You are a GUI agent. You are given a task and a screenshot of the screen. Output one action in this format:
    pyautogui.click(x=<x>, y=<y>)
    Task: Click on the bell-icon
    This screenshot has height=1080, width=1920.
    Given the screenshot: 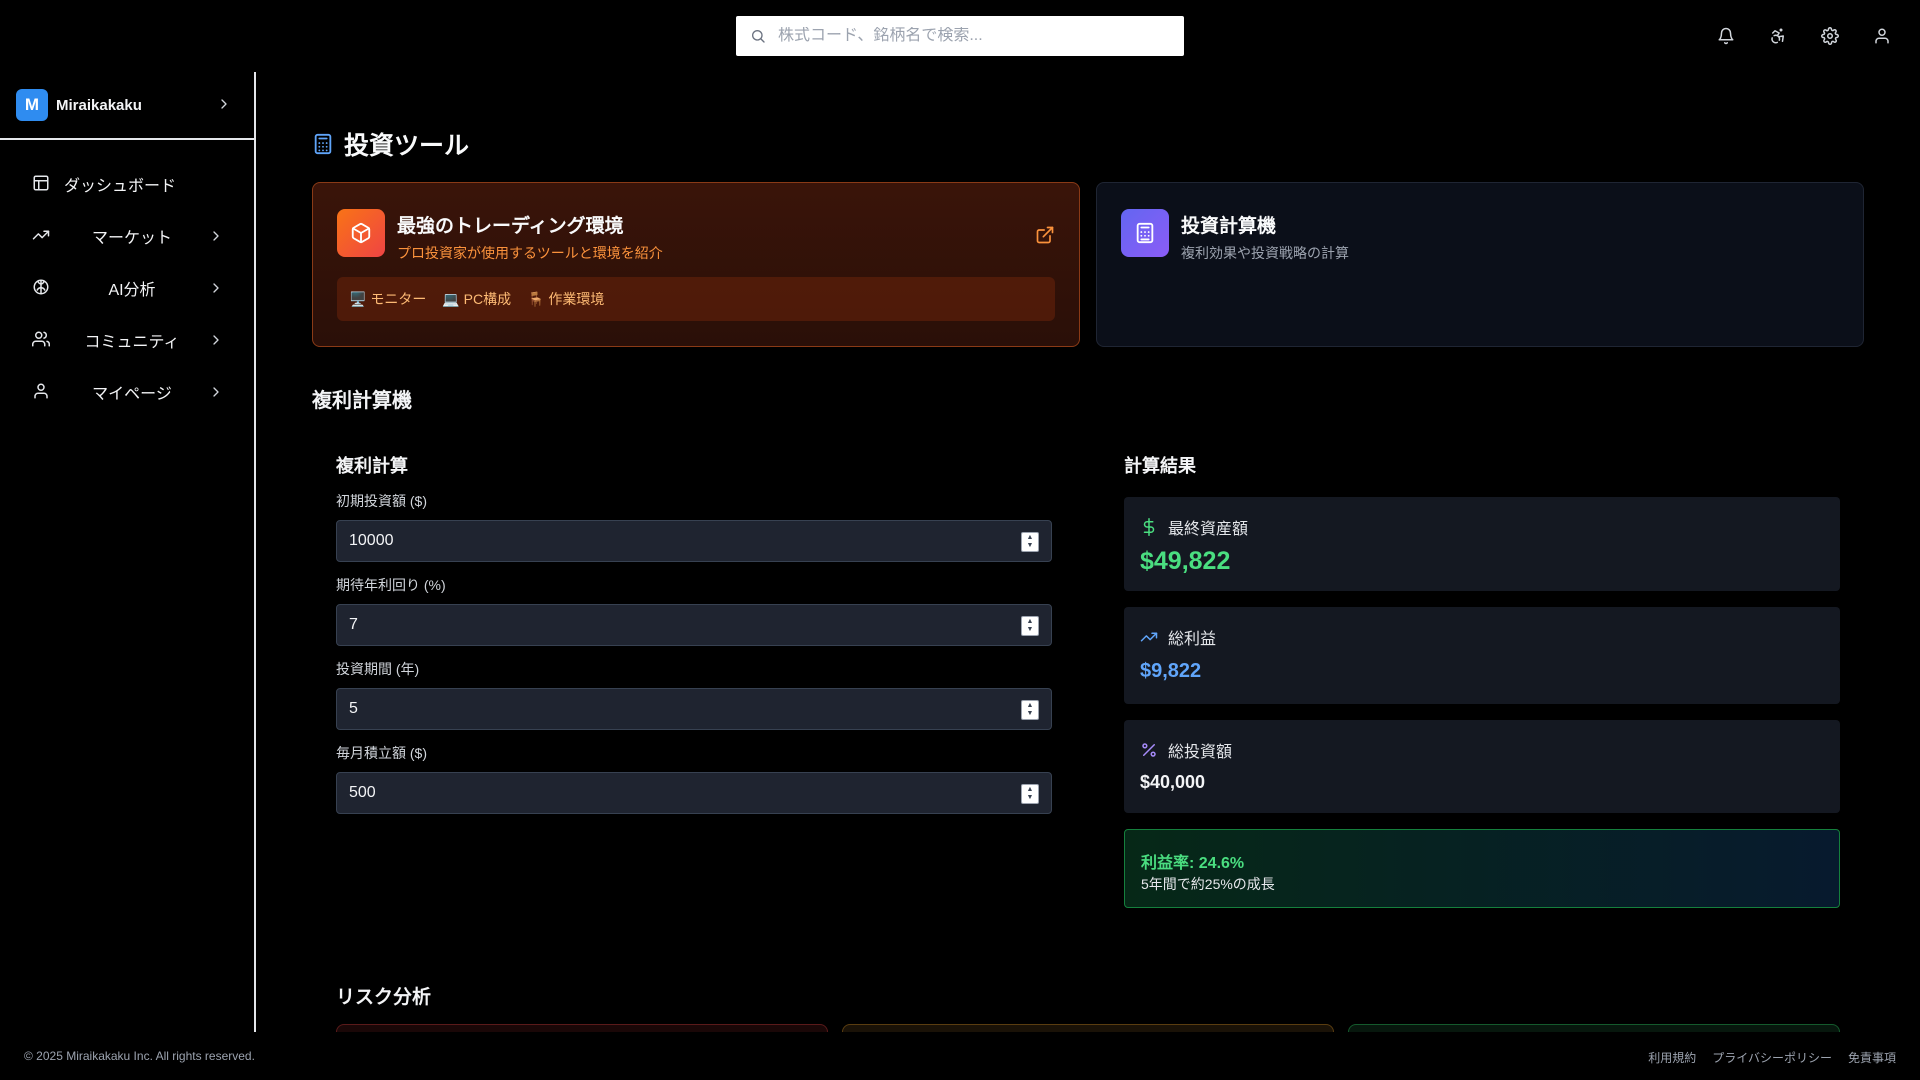 What is the action you would take?
    pyautogui.click(x=1726, y=36)
    